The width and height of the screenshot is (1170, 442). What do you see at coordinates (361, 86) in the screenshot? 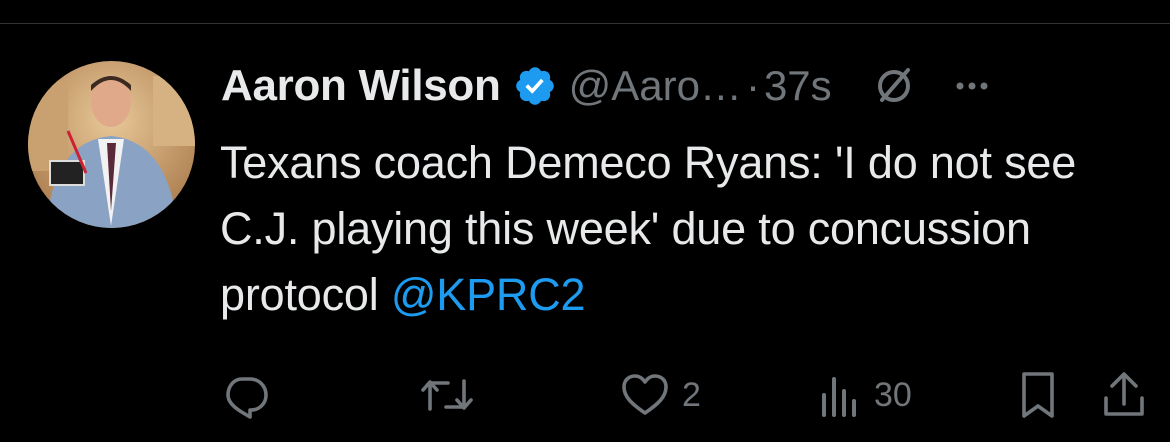
I see `author-name: Aaron Wilson` at bounding box center [361, 86].